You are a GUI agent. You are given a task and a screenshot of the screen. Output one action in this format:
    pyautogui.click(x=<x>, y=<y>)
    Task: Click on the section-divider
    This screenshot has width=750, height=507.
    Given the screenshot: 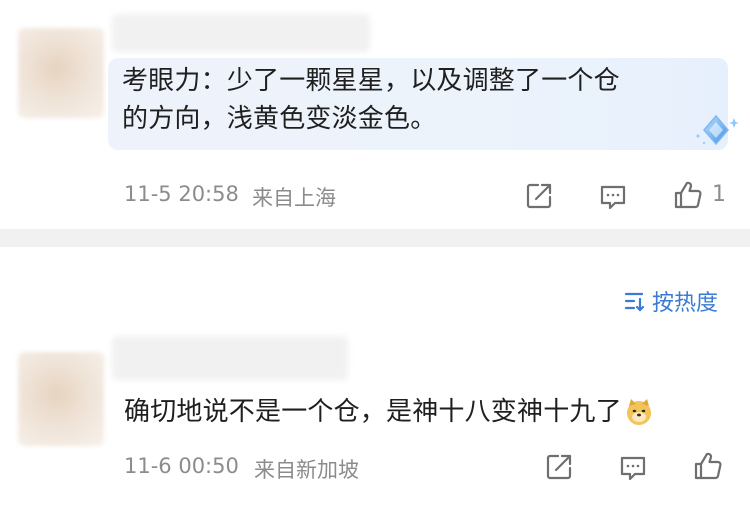 What is the action you would take?
    pyautogui.click(x=375, y=238)
    